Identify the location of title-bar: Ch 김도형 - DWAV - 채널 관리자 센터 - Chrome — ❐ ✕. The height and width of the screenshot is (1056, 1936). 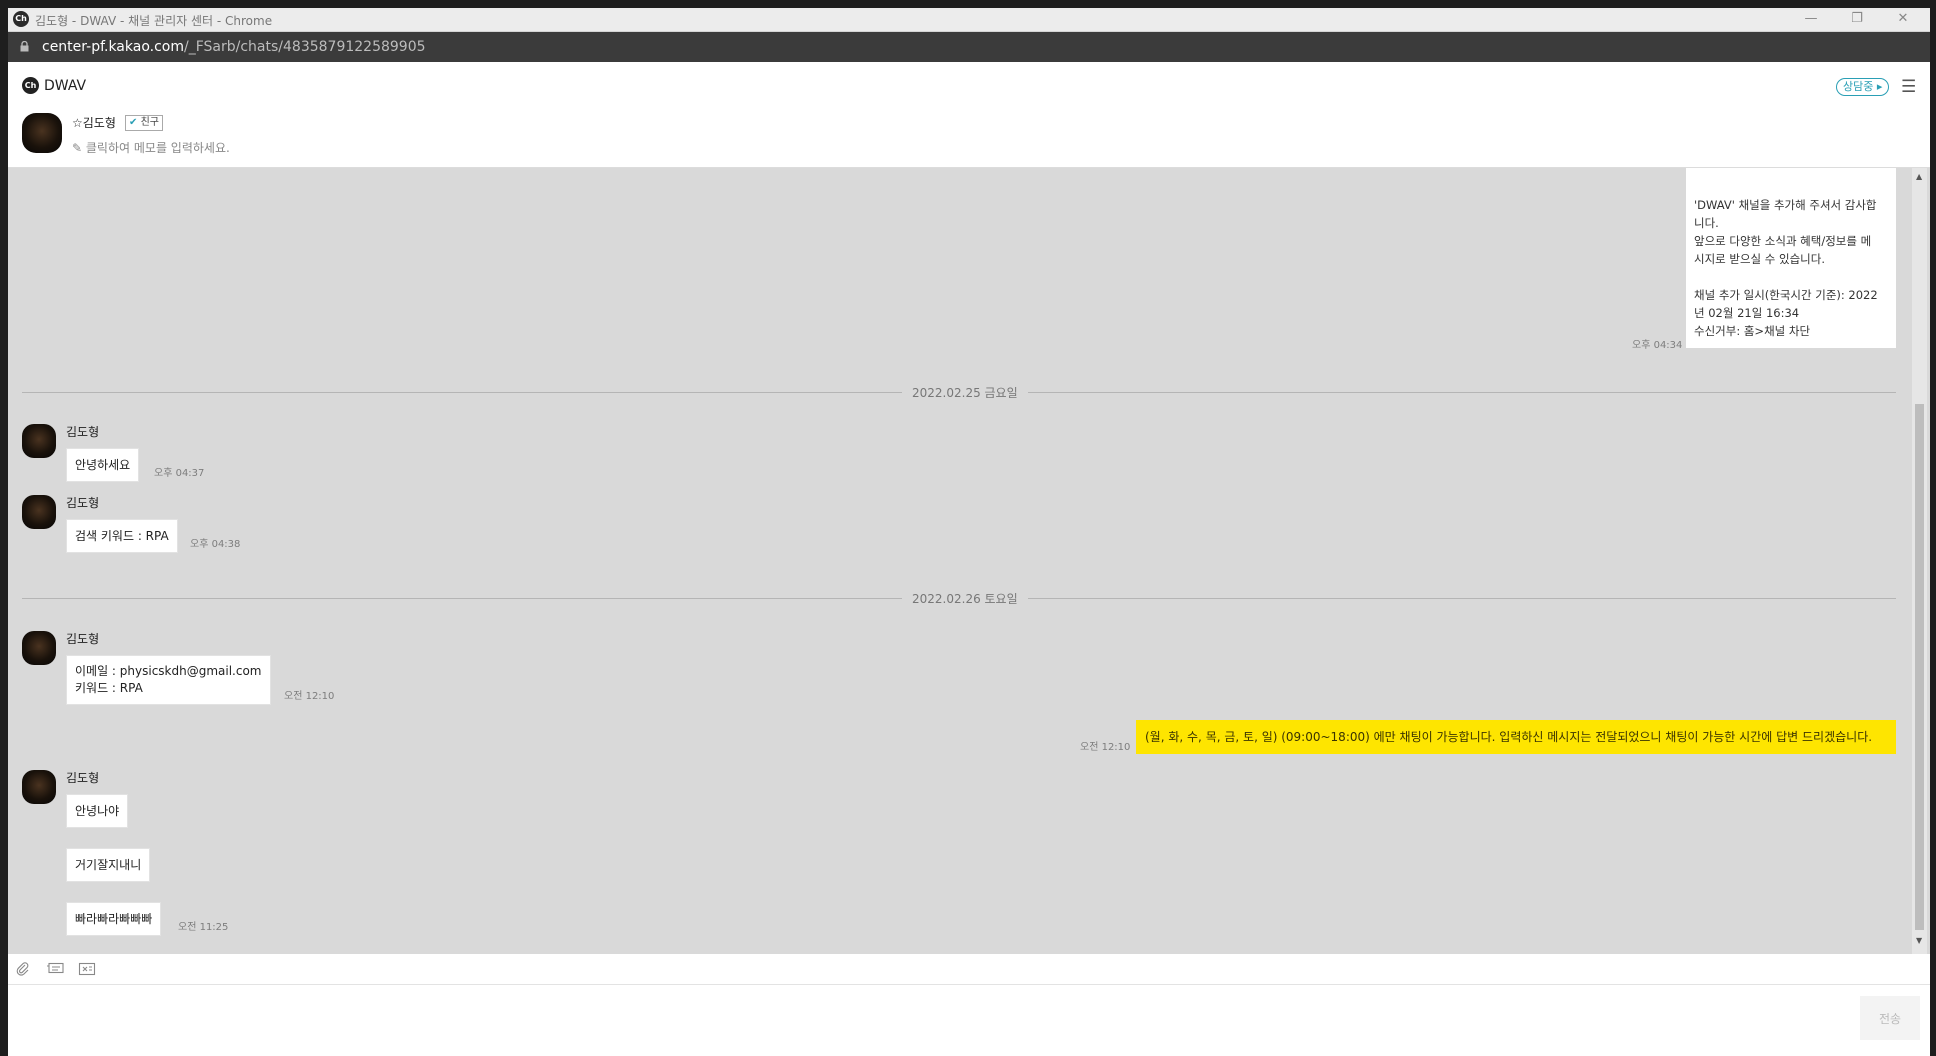
(969, 20).